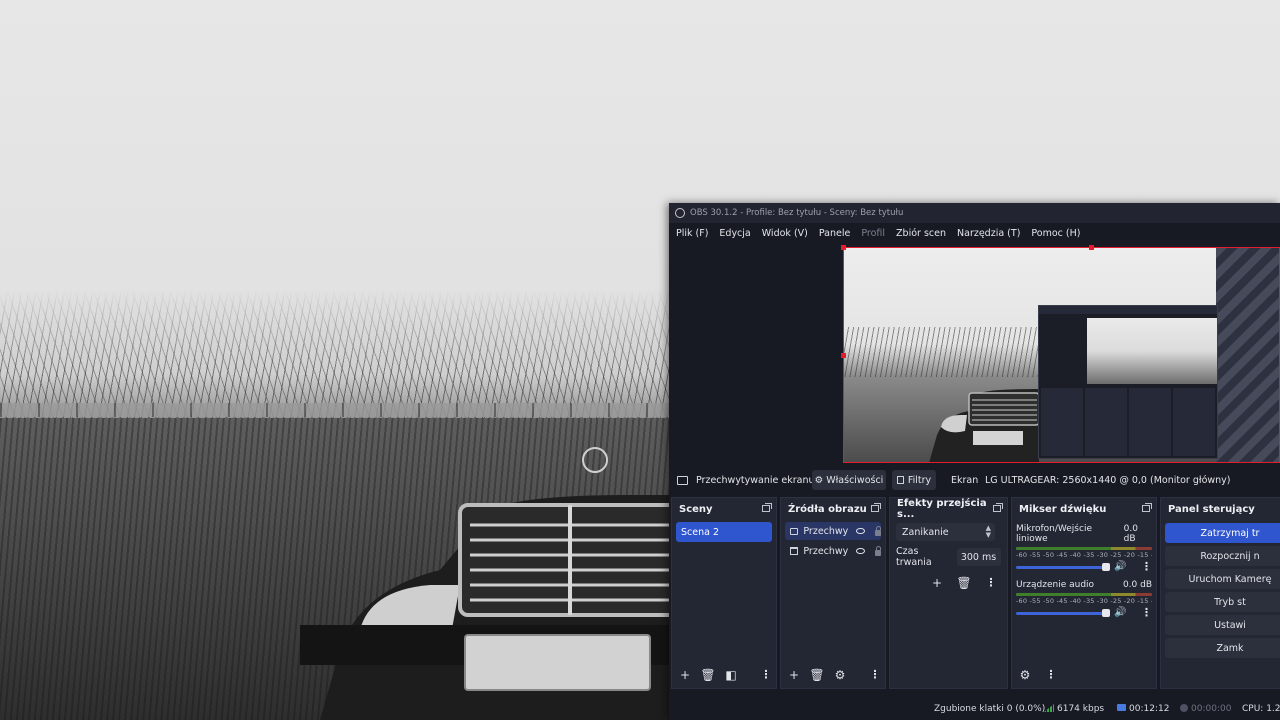 This screenshot has height=720, width=1280. What do you see at coordinates (734, 233) in the screenshot?
I see `menu-edit: Edycja` at bounding box center [734, 233].